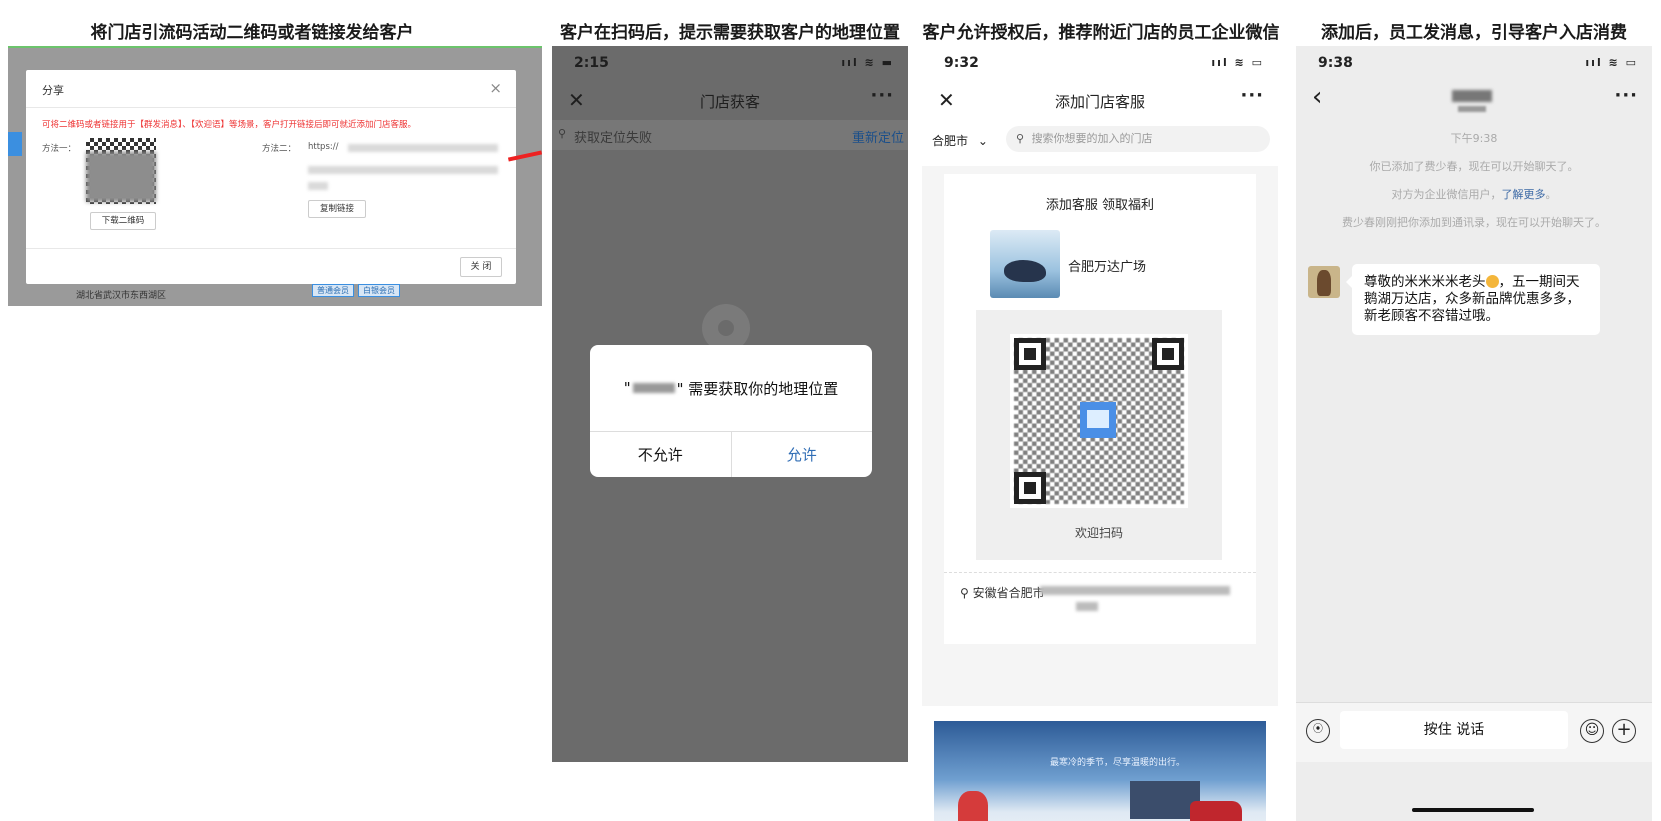 This screenshot has width=1661, height=821. Describe the element at coordinates (1624, 731) in the screenshot. I see `plus-icon: +` at that location.